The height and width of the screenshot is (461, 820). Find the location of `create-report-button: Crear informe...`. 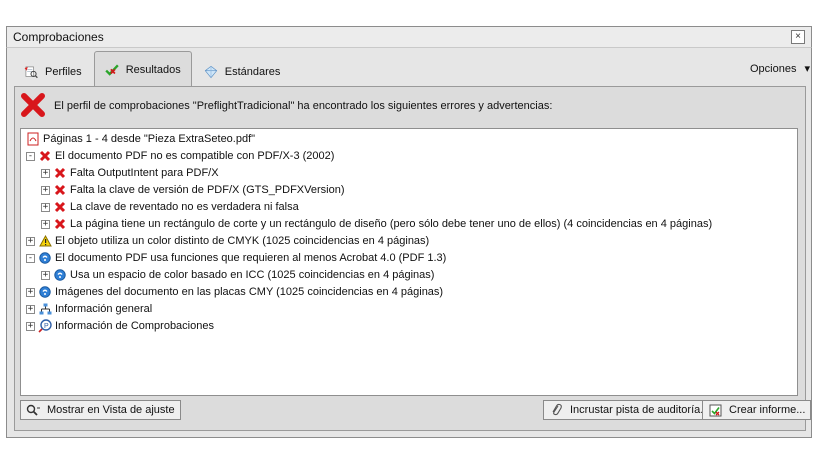

create-report-button: Crear informe... is located at coordinates (757, 410).